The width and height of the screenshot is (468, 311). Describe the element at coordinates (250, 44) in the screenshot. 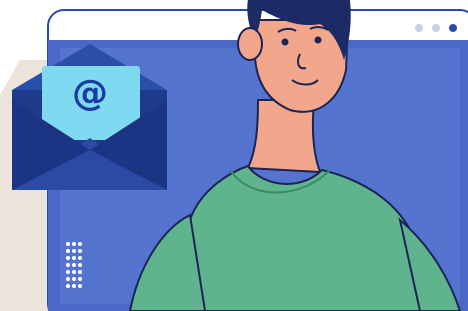

I see `person-ear` at that location.